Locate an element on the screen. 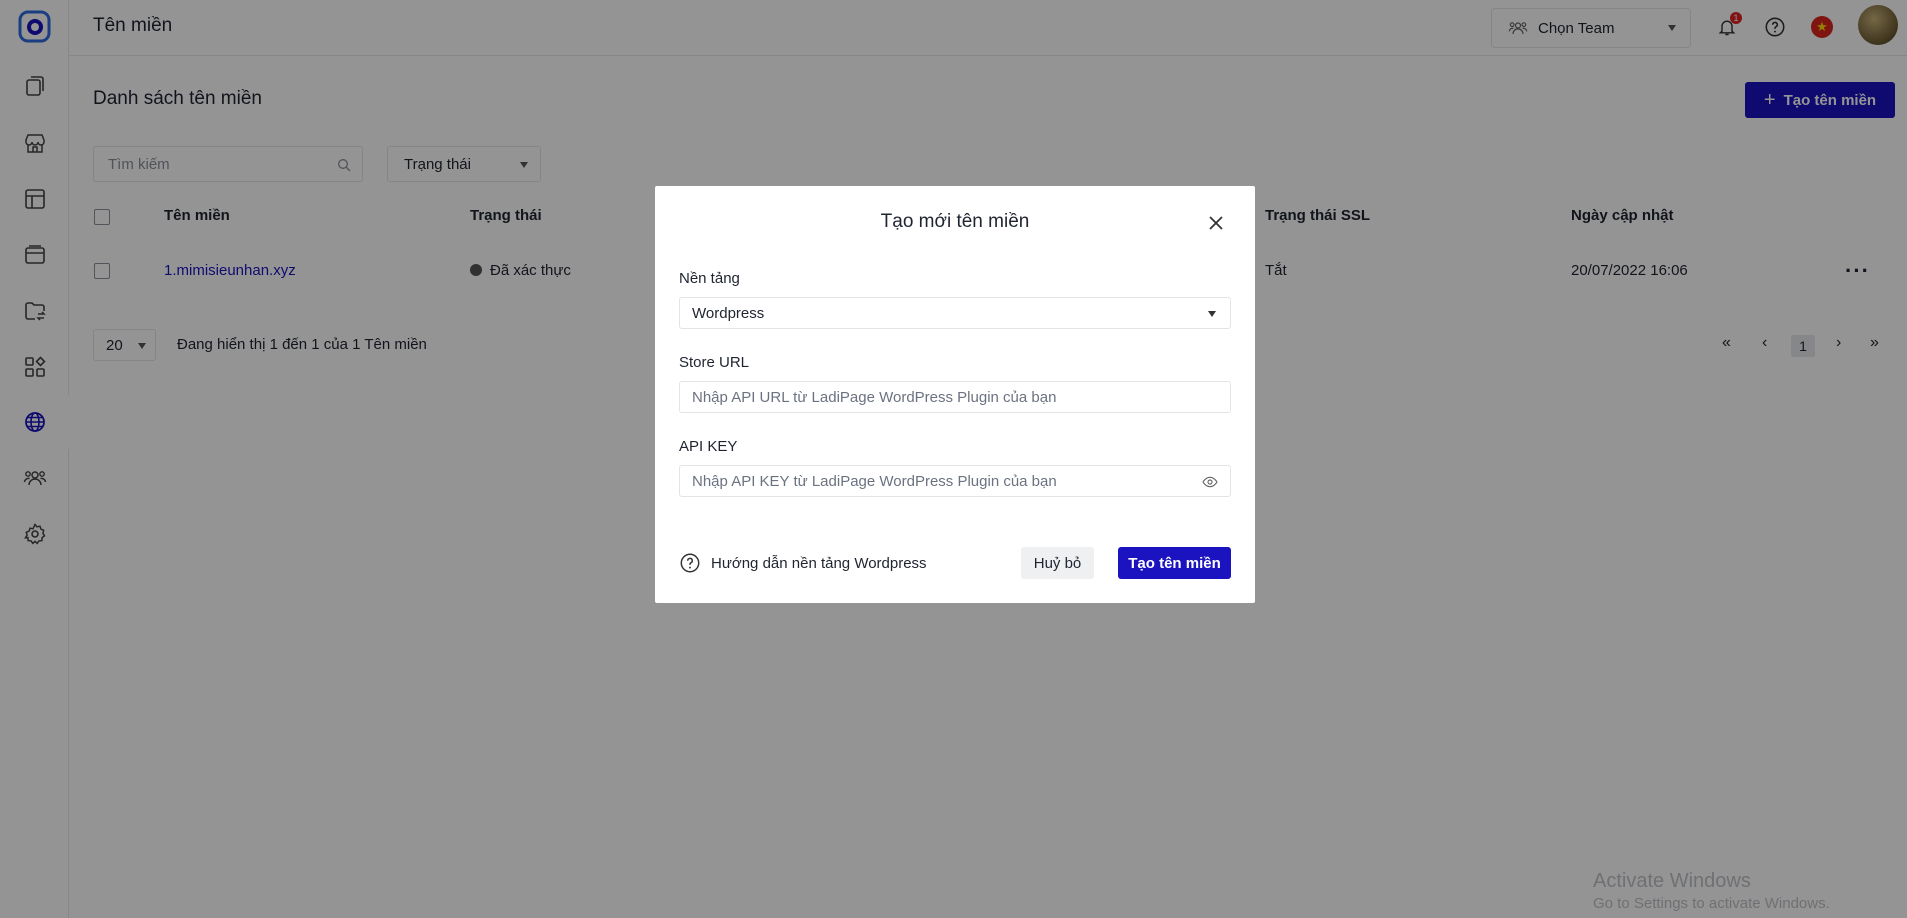 Image resolution: width=1907 pixels, height=918 pixels. submit-create-domain-button: Tạo tên miền is located at coordinates (1174, 563).